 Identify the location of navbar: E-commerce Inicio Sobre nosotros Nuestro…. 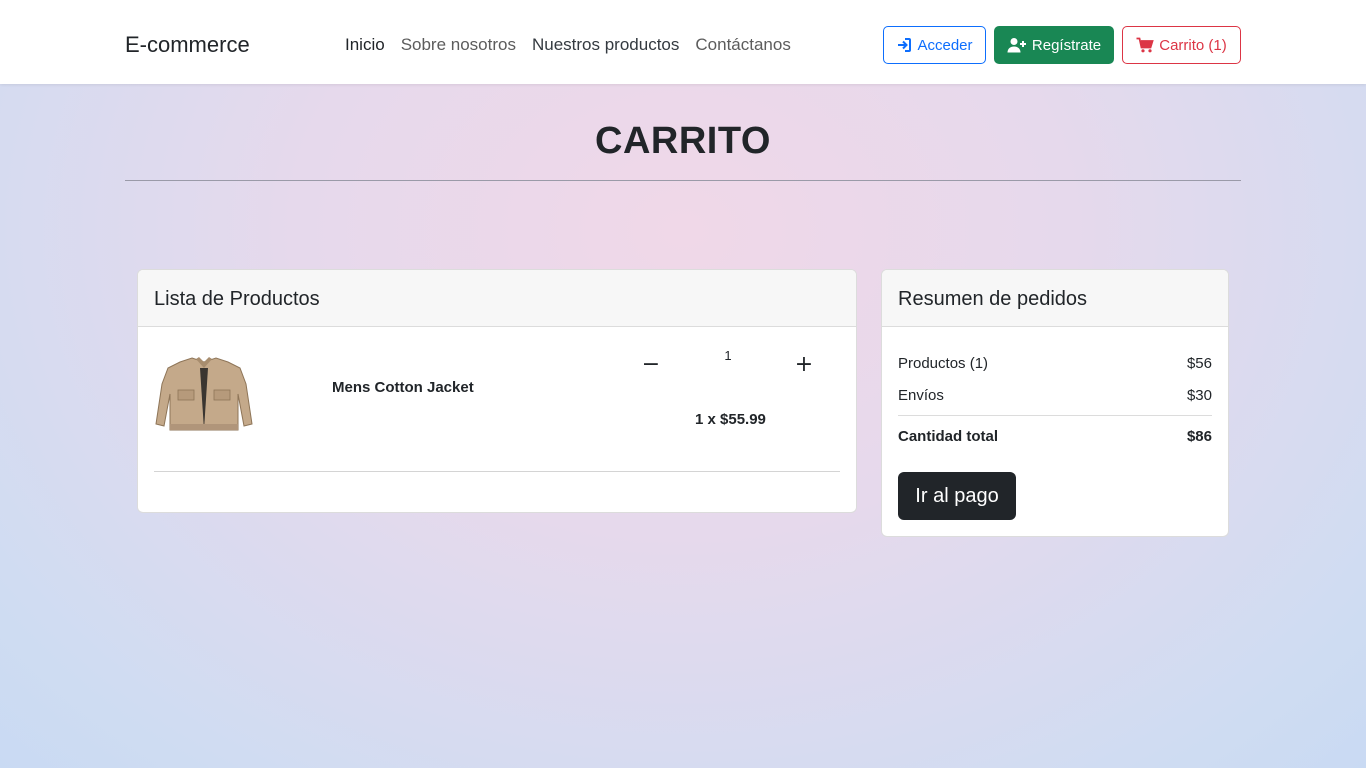
(683, 42).